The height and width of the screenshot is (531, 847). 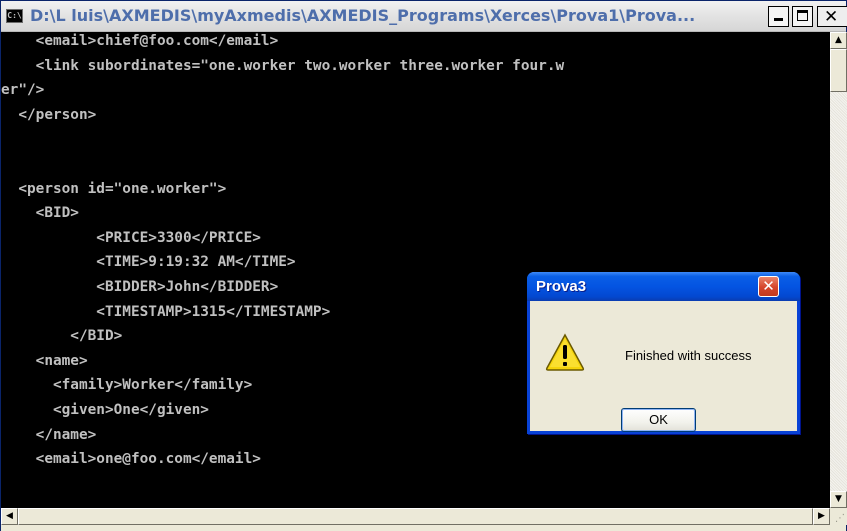 What do you see at coordinates (778, 16) in the screenshot?
I see `minimize-button` at bounding box center [778, 16].